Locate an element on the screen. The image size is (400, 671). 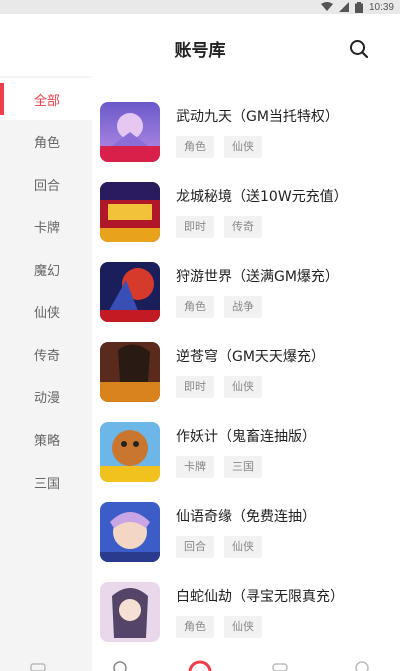
page-title: 账号库 is located at coordinates (200, 51).